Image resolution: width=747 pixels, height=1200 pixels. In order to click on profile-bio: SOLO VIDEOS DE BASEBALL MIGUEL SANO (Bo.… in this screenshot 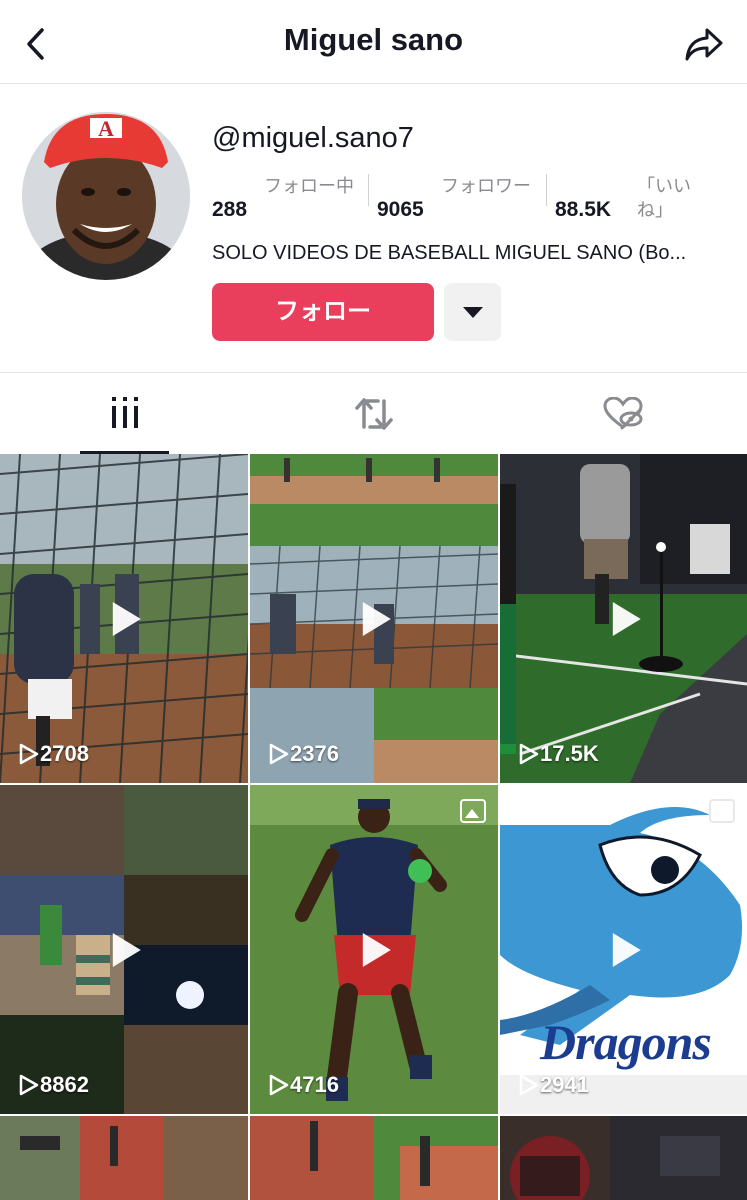, I will do `click(469, 253)`.